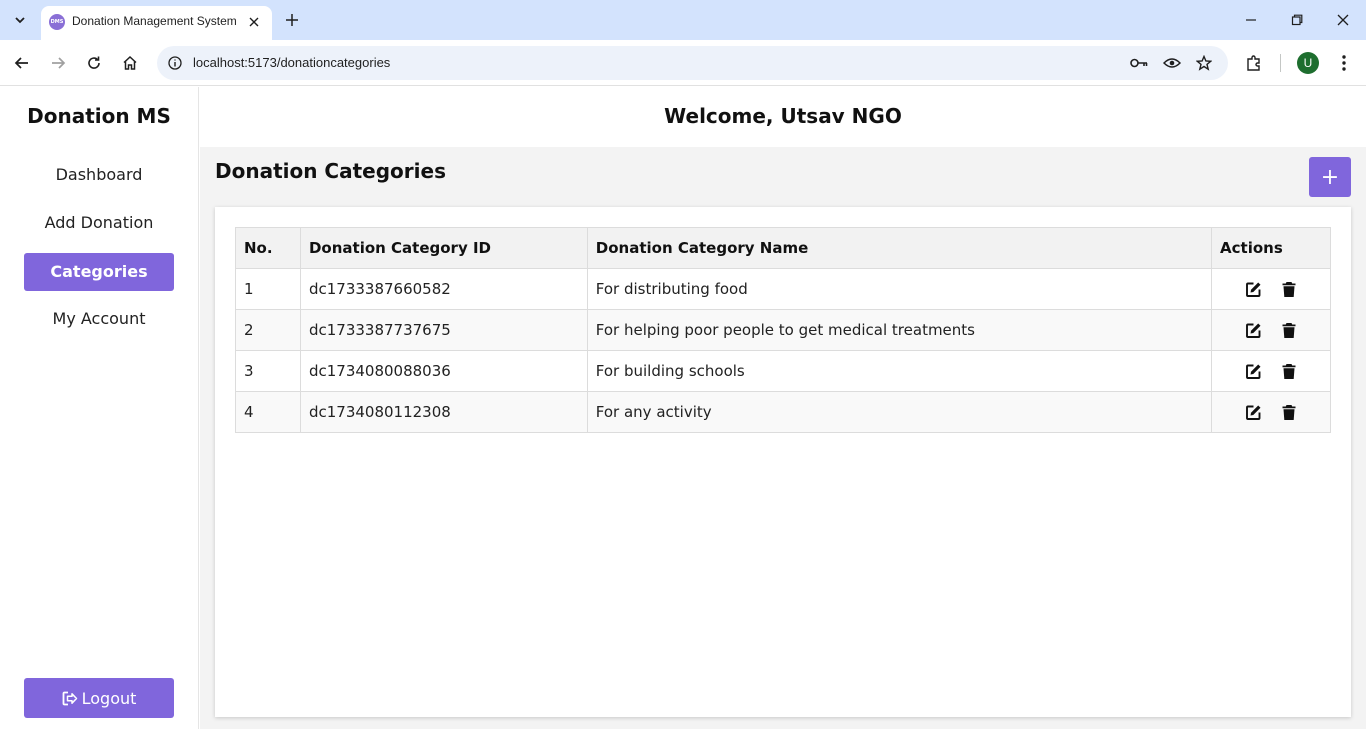 The height and width of the screenshot is (729, 1366). I want to click on cell-id: dc1733387660582, so click(443, 289).